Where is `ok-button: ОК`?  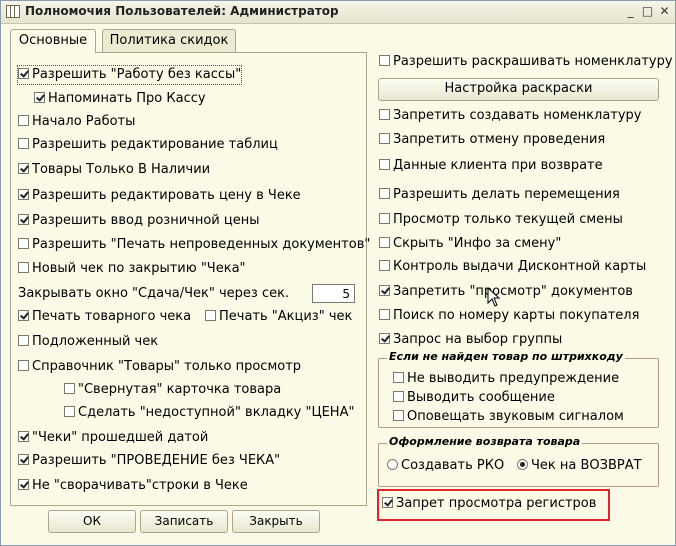 ok-button: ОК is located at coordinates (92, 521).